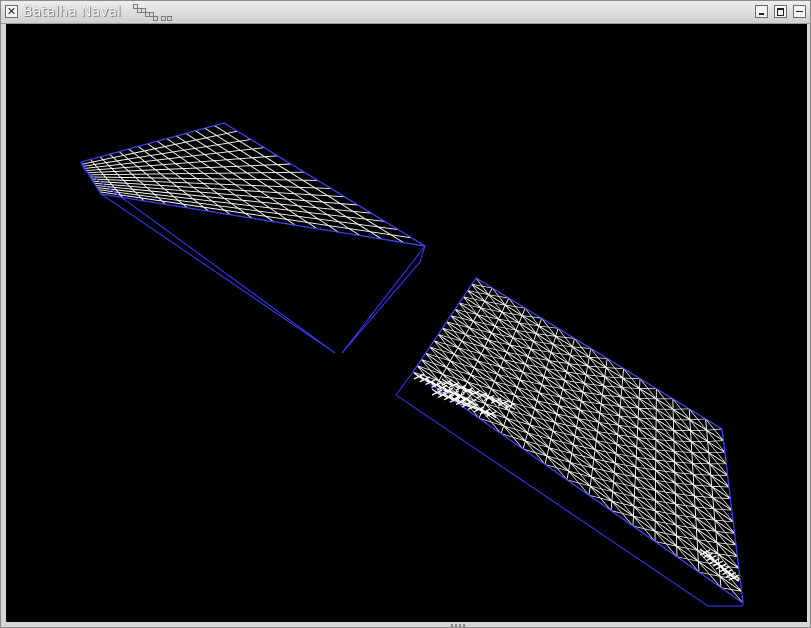 This screenshot has height=628, width=811. Describe the element at coordinates (799, 11) in the screenshot. I see `shade-icon` at that location.